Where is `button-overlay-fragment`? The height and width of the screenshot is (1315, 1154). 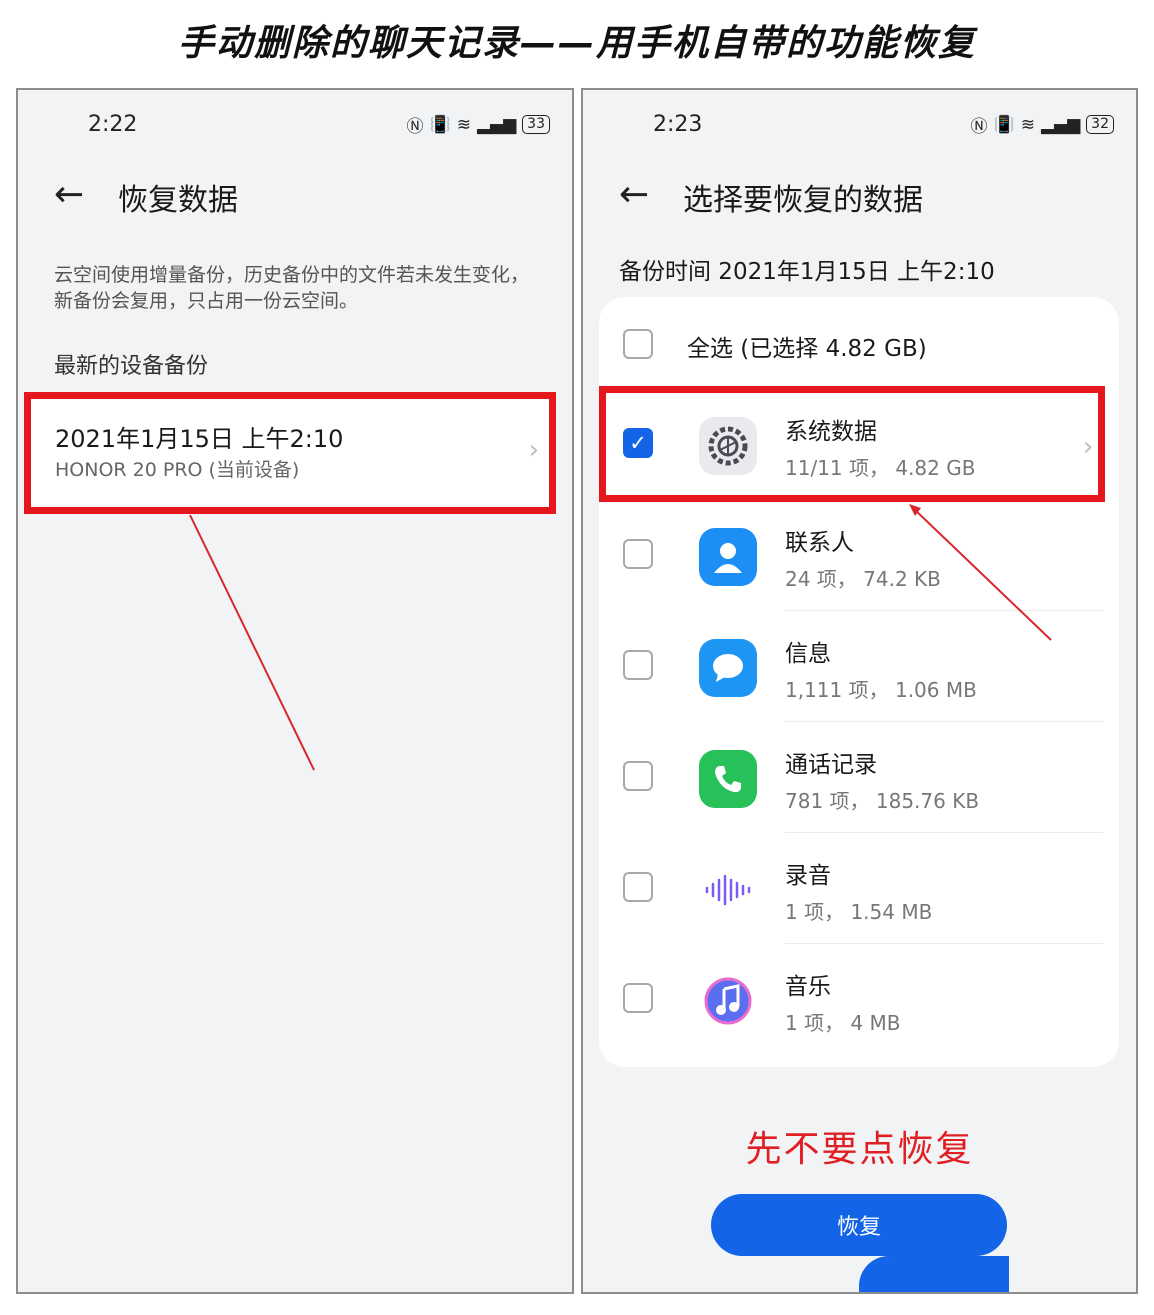 button-overlay-fragment is located at coordinates (934, 1274).